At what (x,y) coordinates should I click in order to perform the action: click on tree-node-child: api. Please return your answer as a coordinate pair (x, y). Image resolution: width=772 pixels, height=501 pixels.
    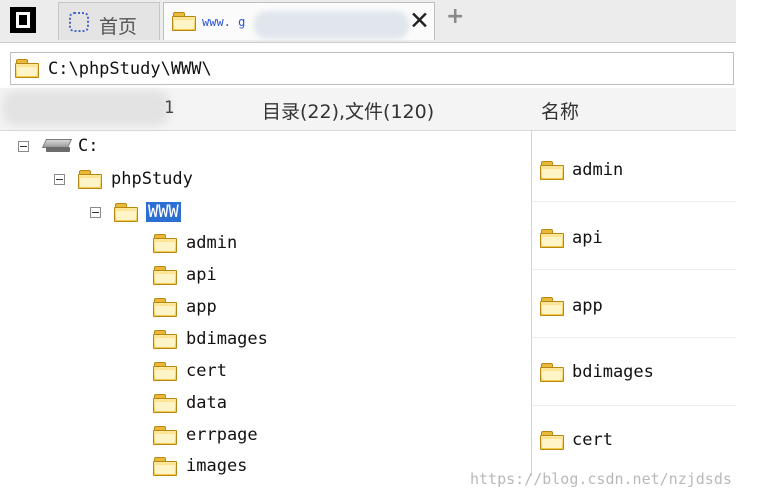
    Looking at the image, I should click on (185, 275).